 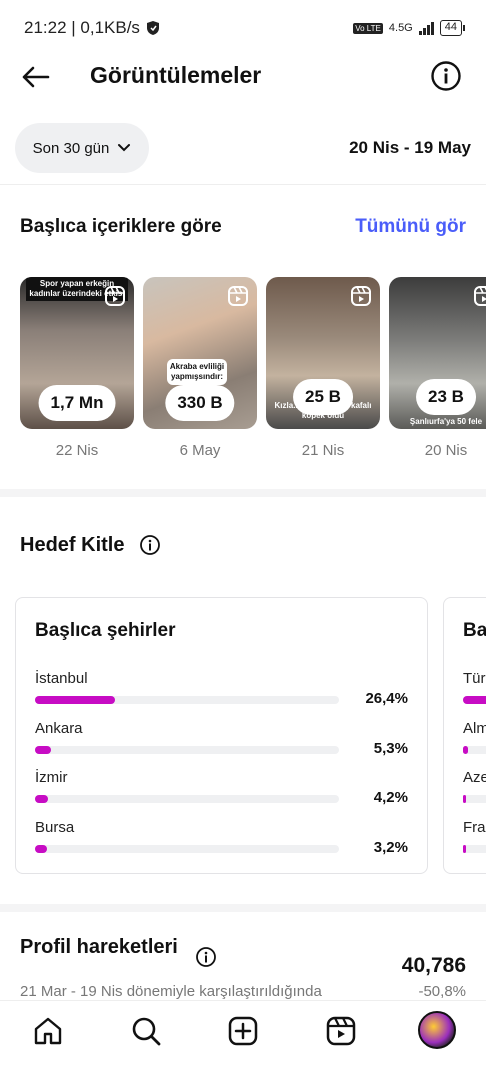 I want to click on thumbnail-caption: Akraba evliliği yapmışsındır:, so click(x=197, y=372).